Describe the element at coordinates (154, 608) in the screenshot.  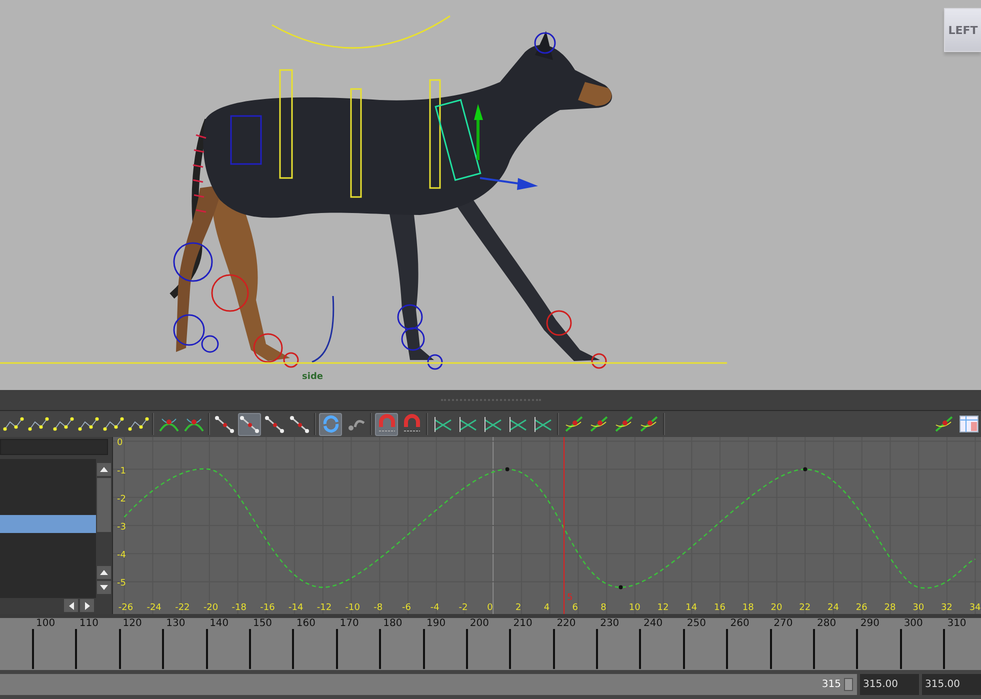
I see `tick-label: -24` at that location.